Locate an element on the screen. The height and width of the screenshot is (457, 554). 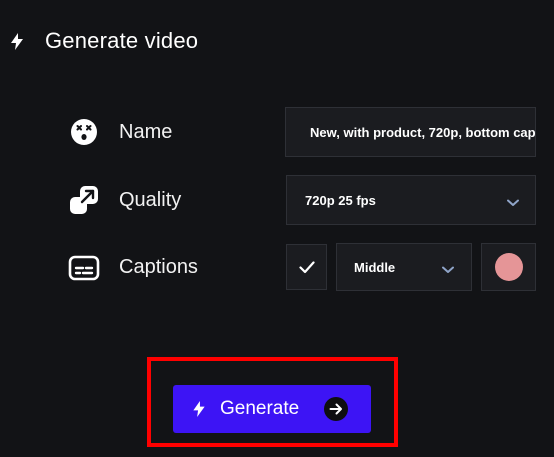
generate-button-label: Generate is located at coordinates (260, 408).